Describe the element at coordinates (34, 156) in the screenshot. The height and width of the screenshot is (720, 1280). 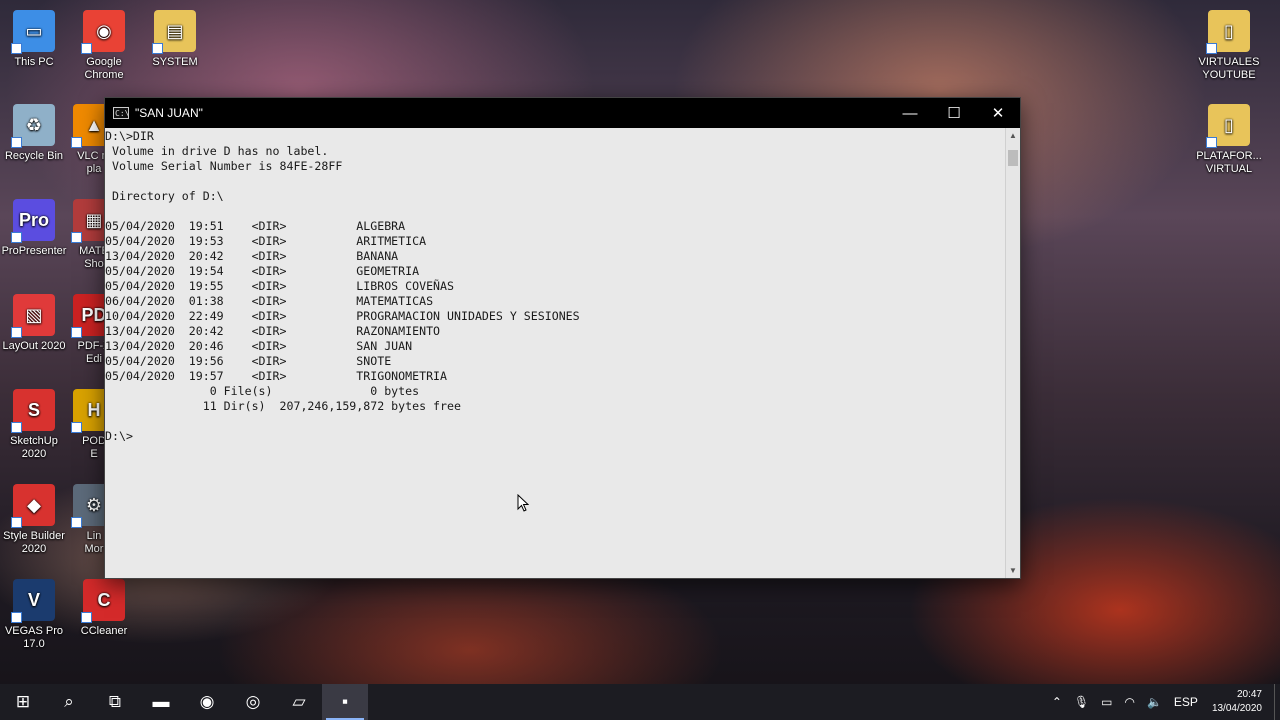
I see `desktop-icon-label: Recycle Bin` at that location.